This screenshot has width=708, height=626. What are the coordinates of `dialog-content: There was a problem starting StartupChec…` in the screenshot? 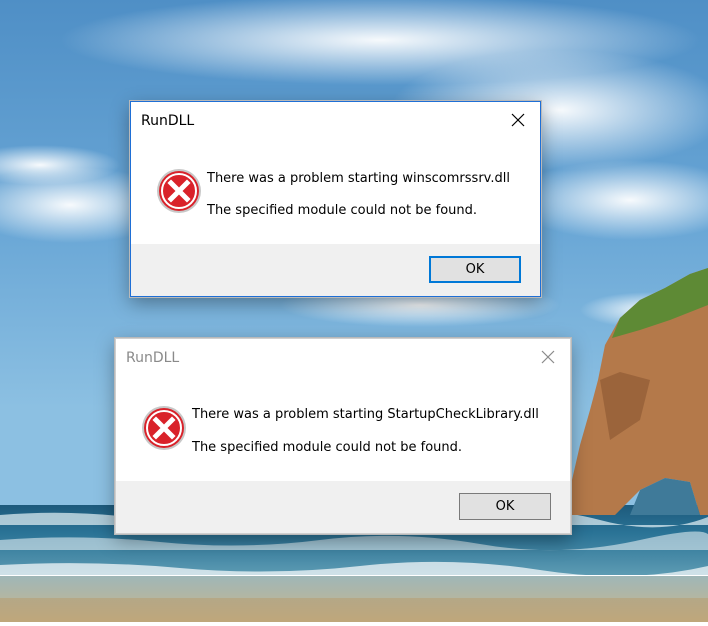 It's located at (343, 430).